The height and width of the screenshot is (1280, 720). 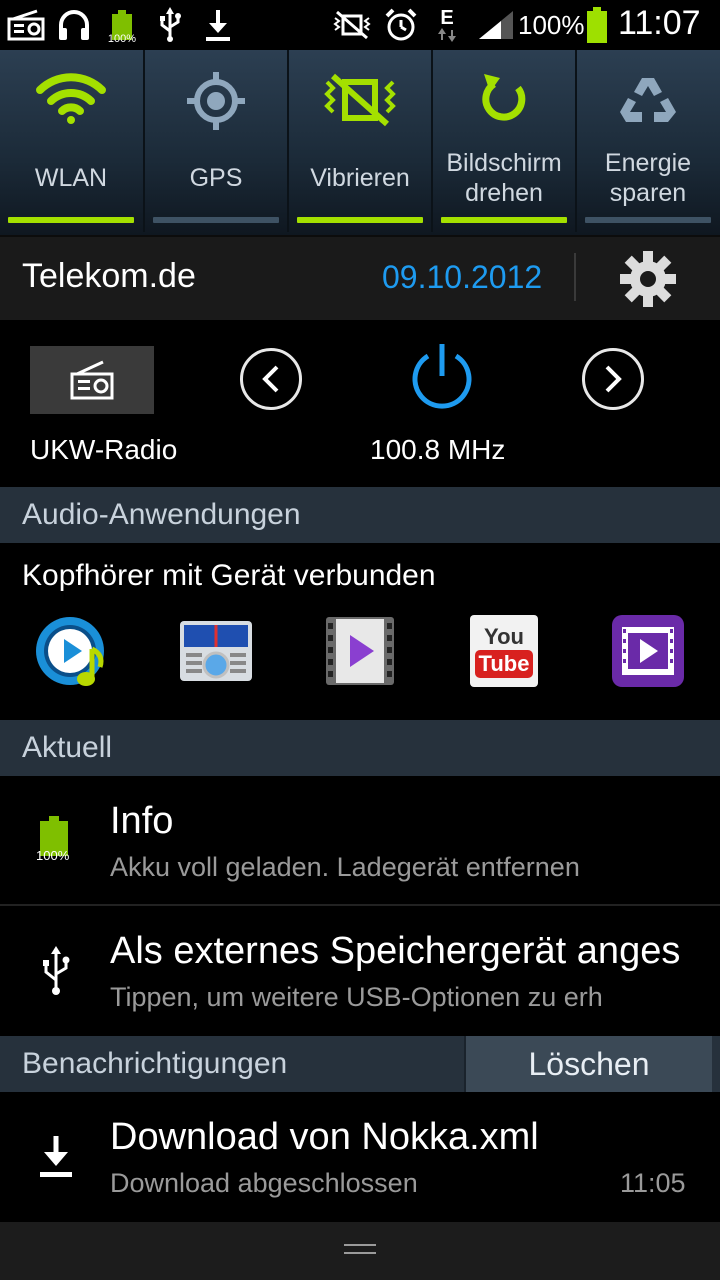 I want to click on radio-app-icon, so click(x=216, y=650).